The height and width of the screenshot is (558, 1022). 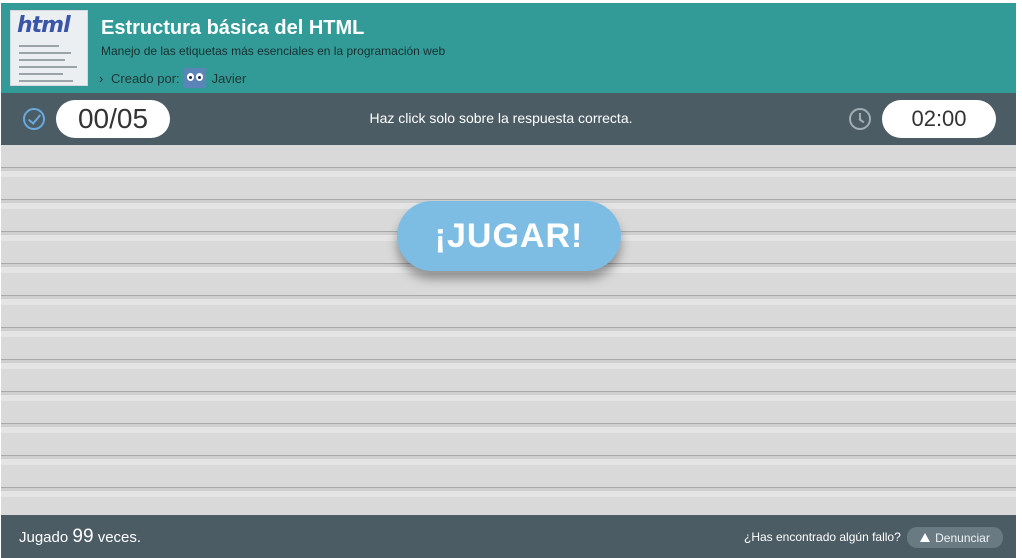 I want to click on activity-thumbnail: html, so click(x=49, y=48).